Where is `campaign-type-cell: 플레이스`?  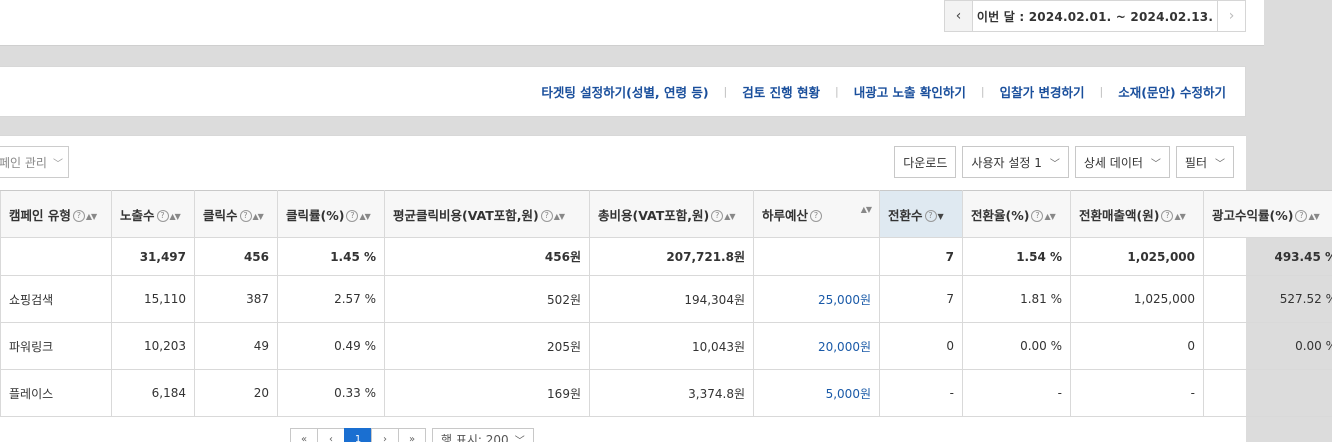
campaign-type-cell: 플레이스 is located at coordinates (56, 393).